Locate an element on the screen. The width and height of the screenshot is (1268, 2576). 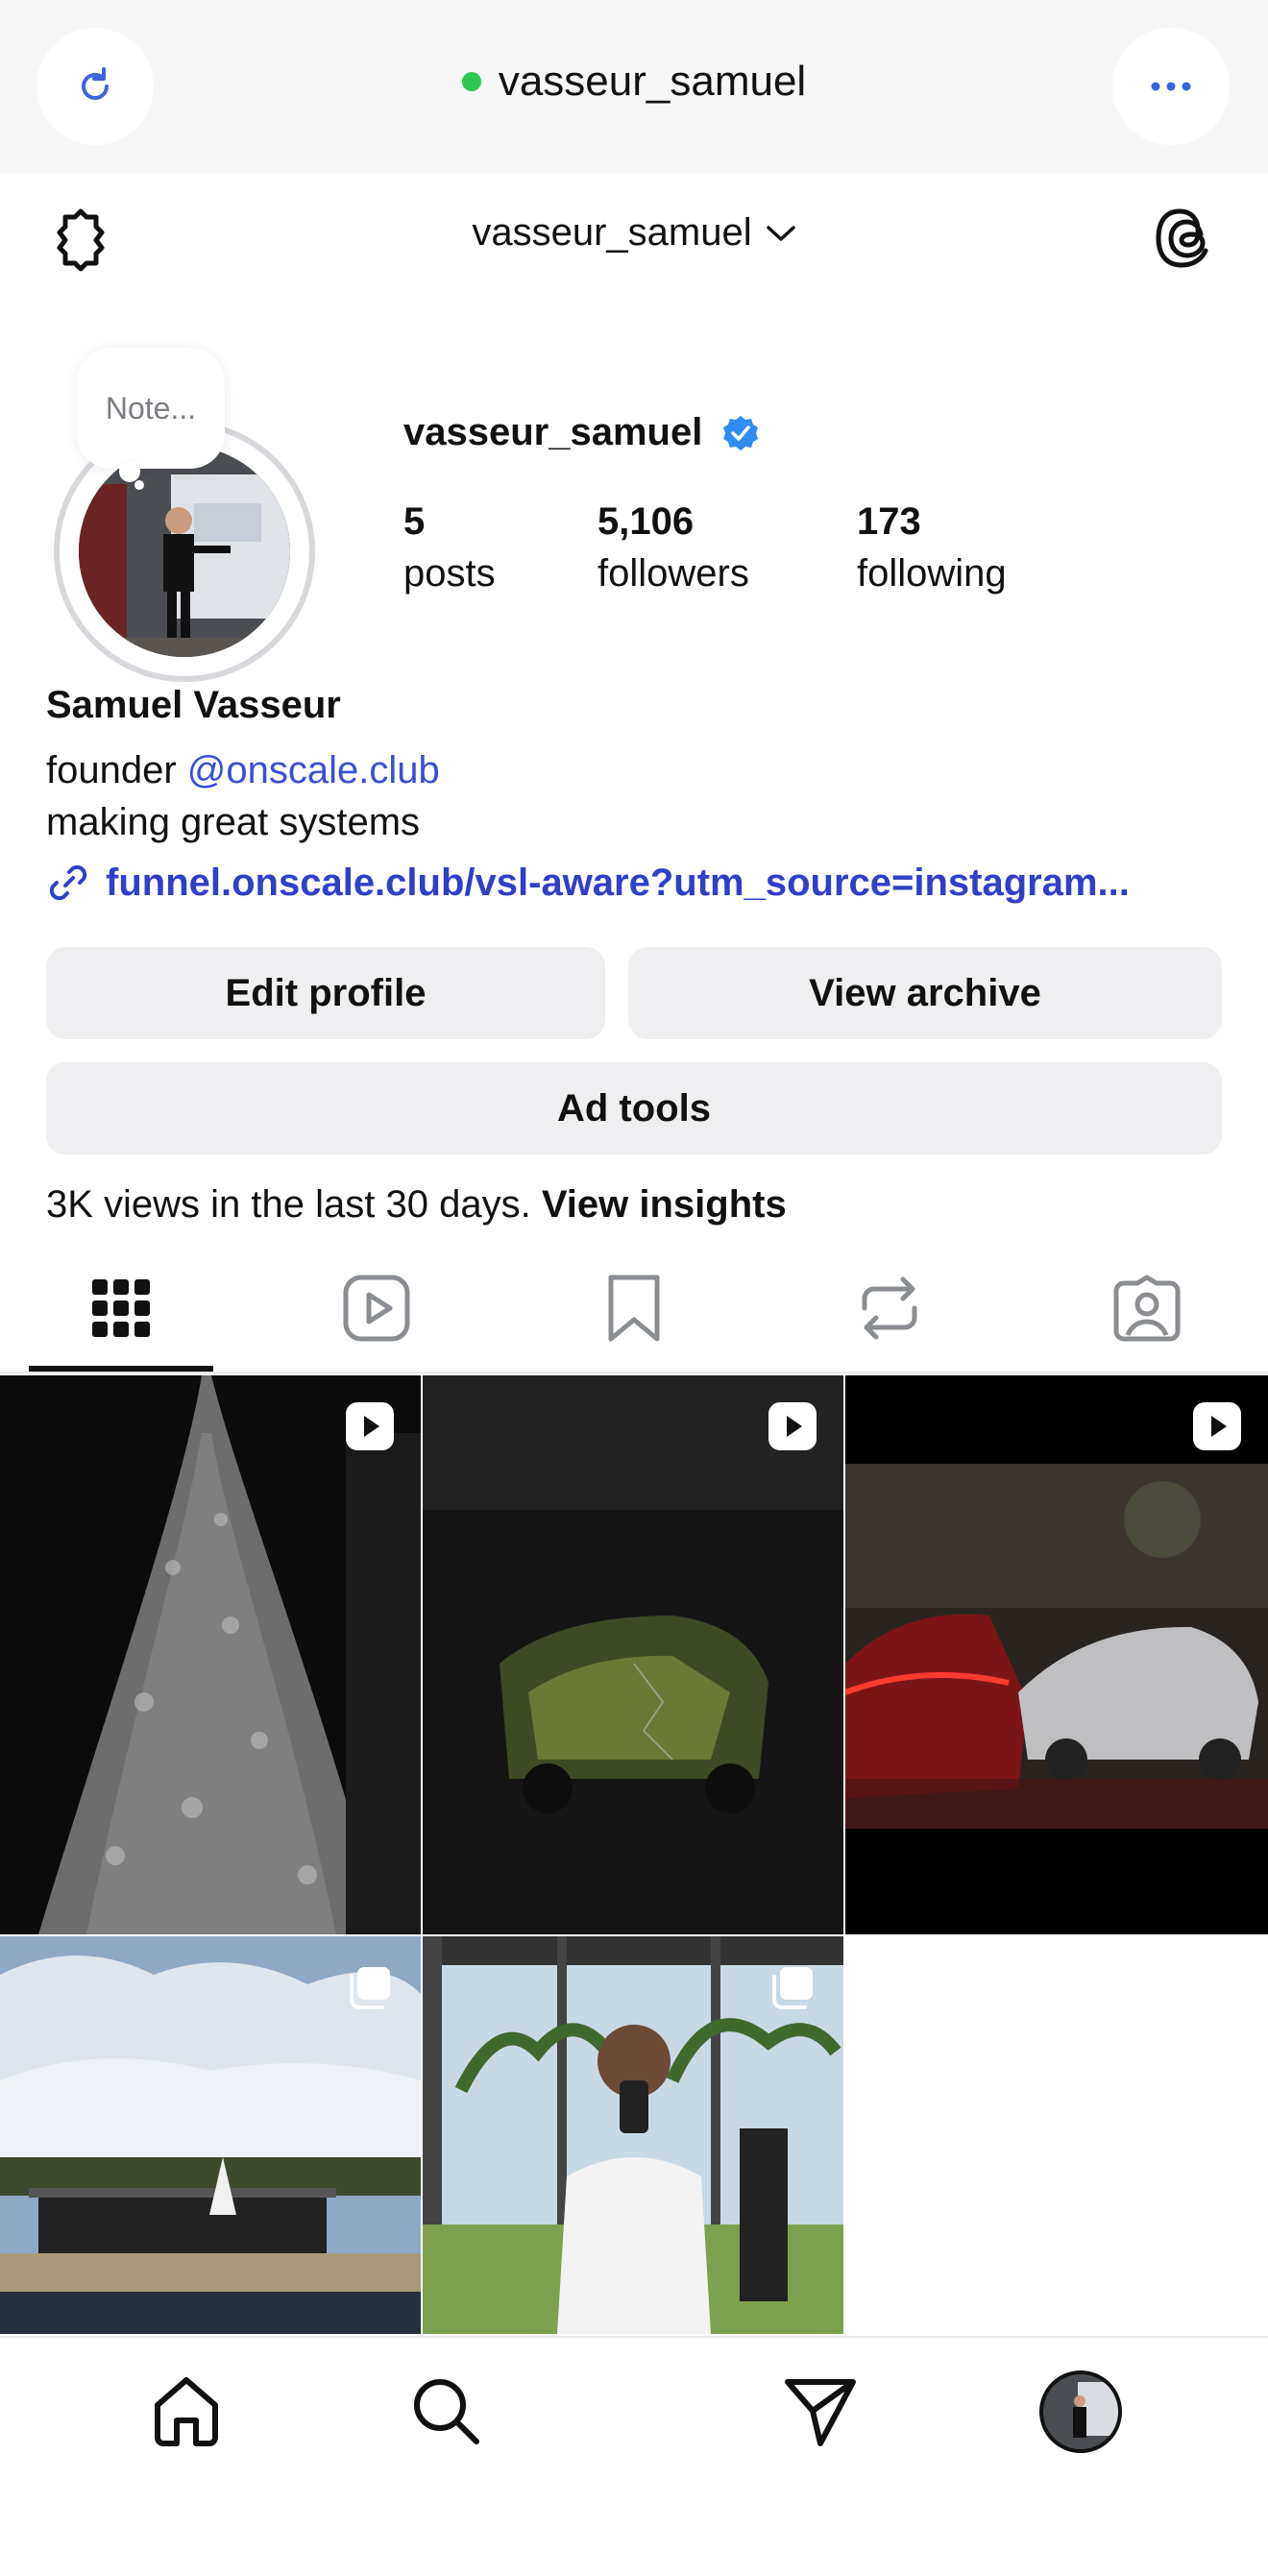
post-image-christmas-tree is located at coordinates (210, 1655).